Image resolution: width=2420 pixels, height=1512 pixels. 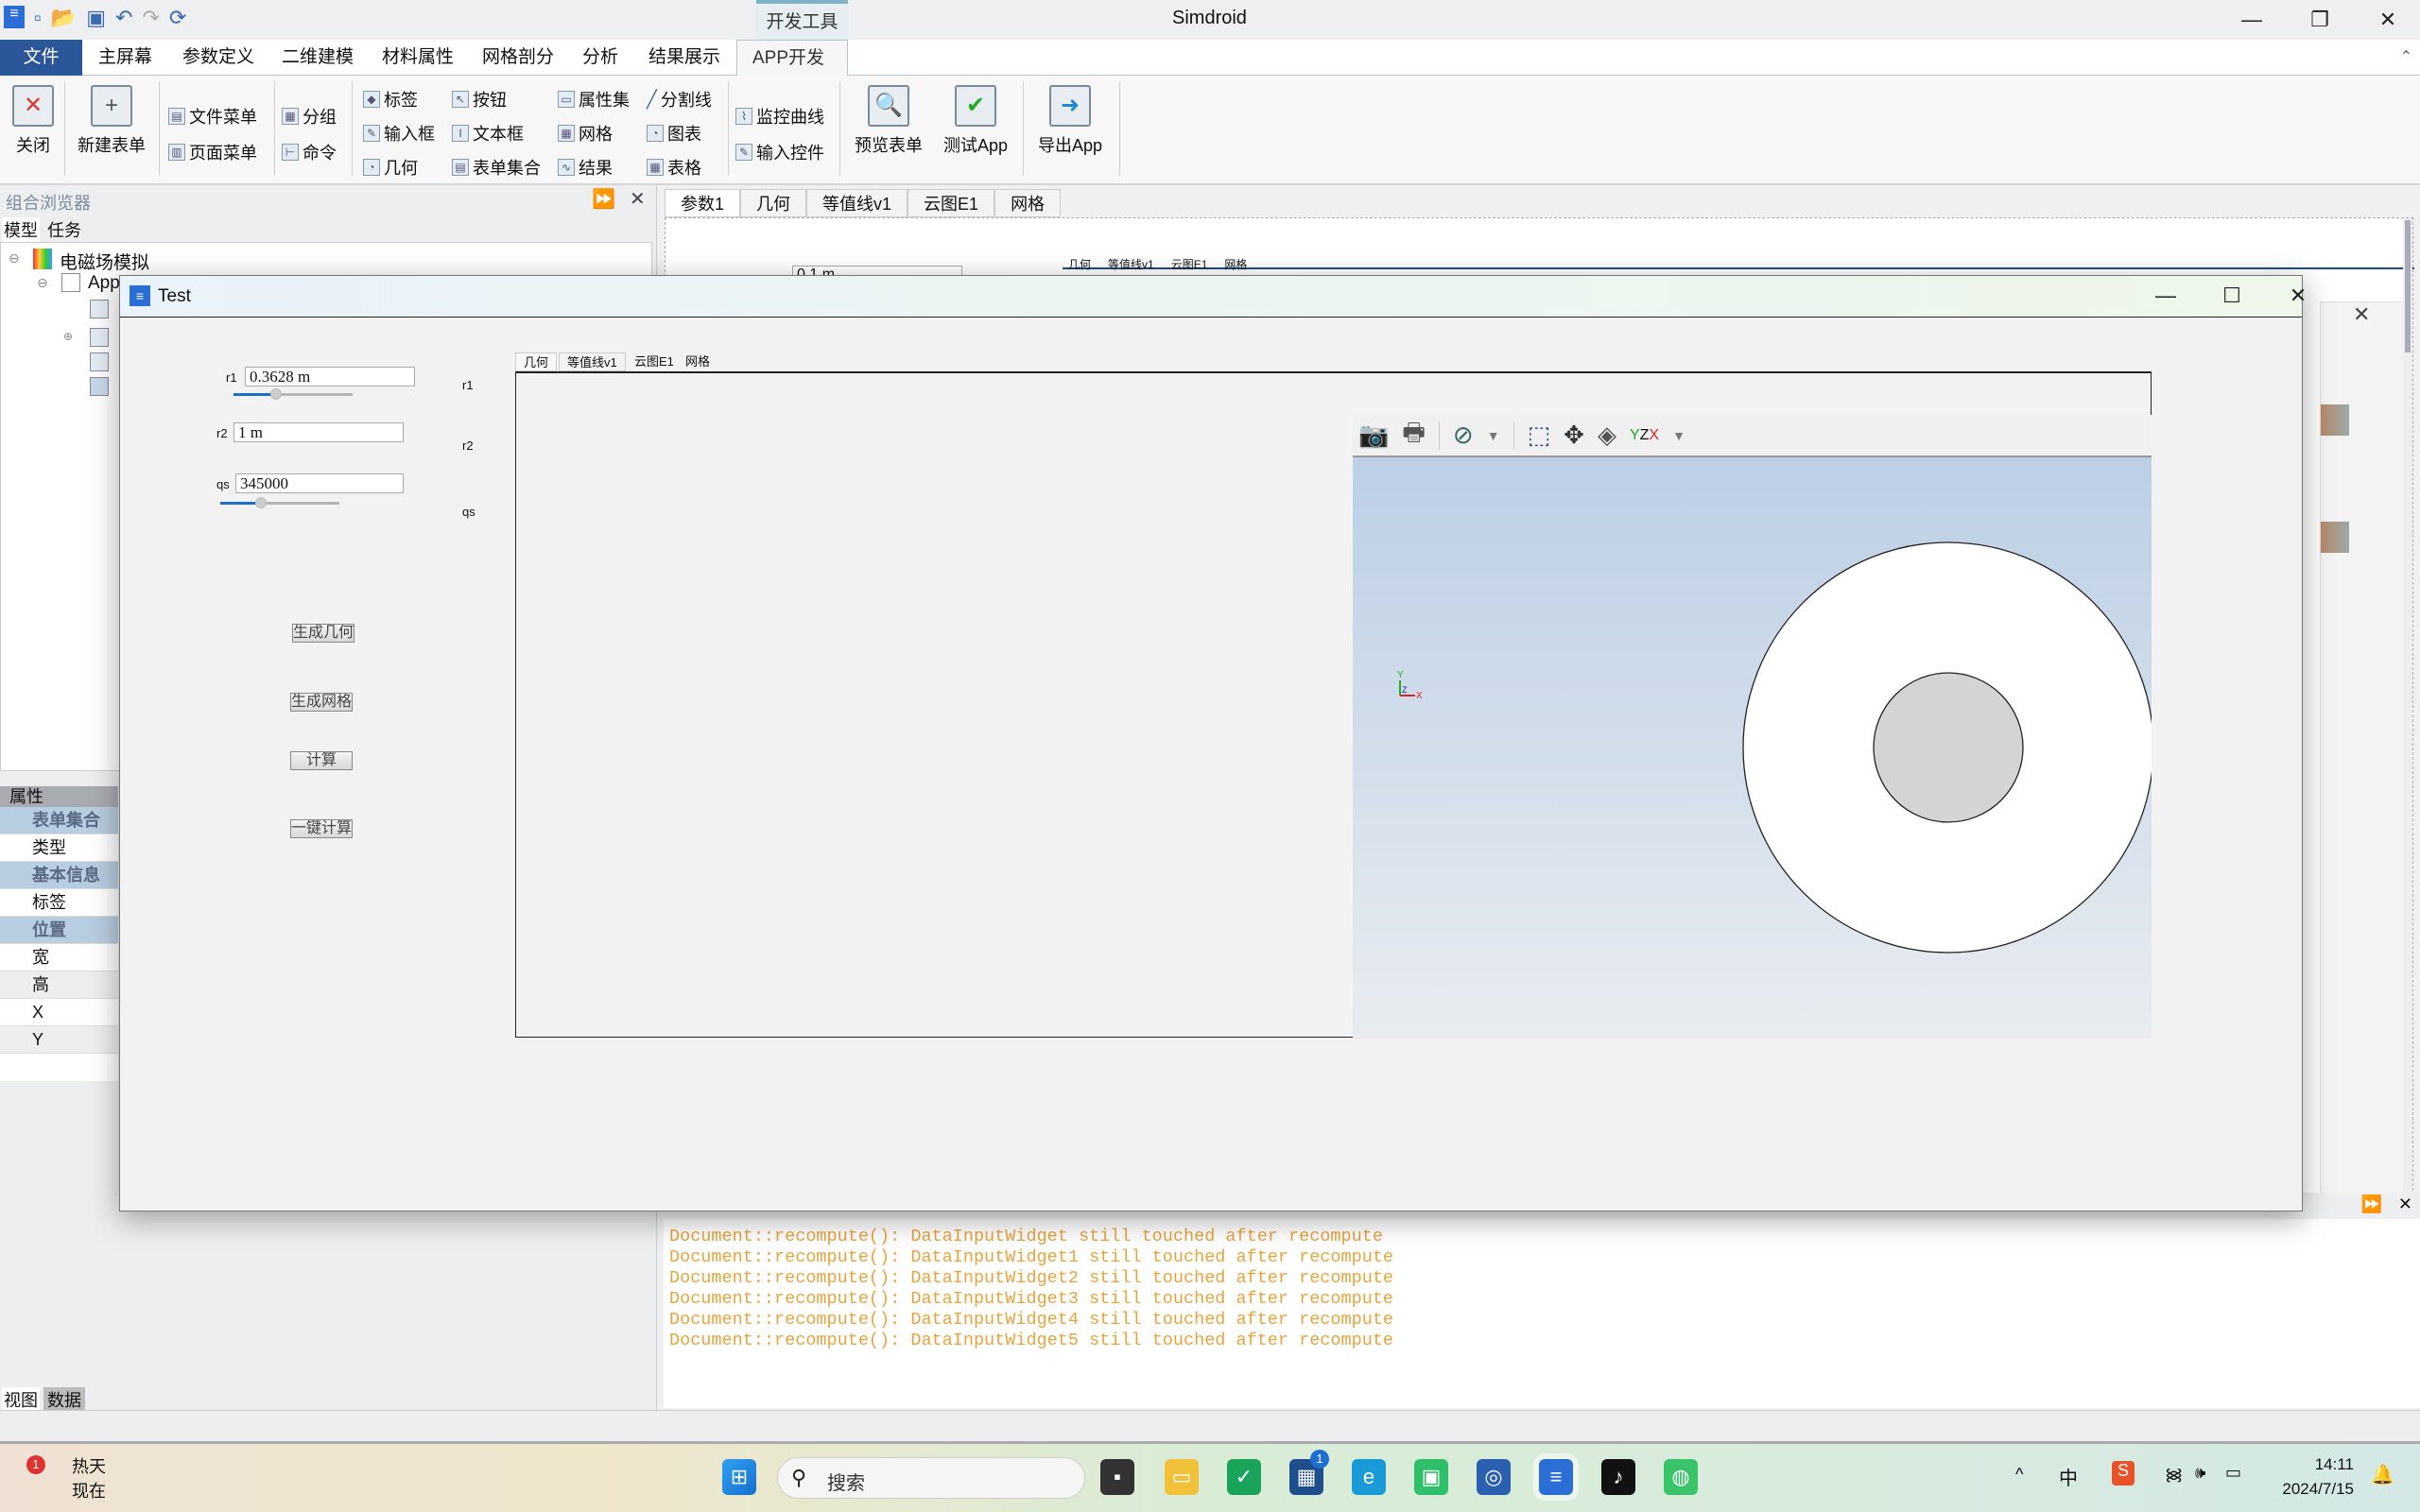 What do you see at coordinates (2019, 1475) in the screenshot?
I see `tray-overflow-icon: ^` at bounding box center [2019, 1475].